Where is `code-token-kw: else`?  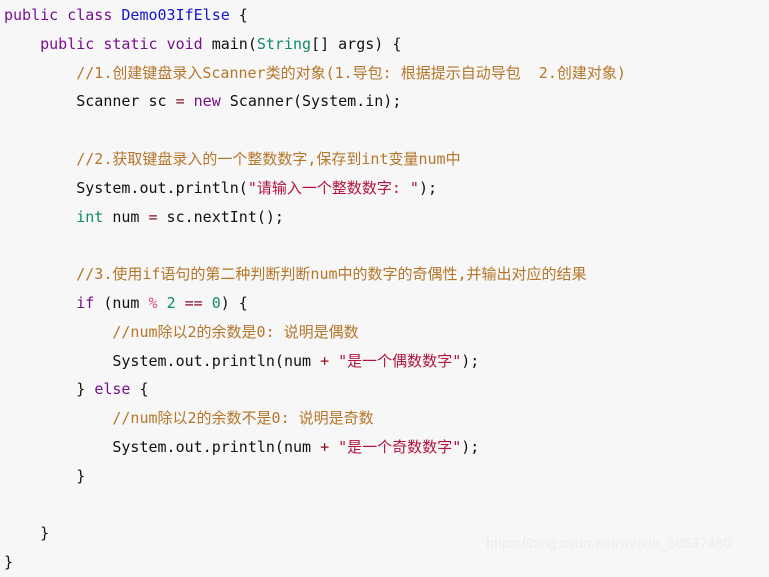 code-token-kw: else is located at coordinates (112, 389).